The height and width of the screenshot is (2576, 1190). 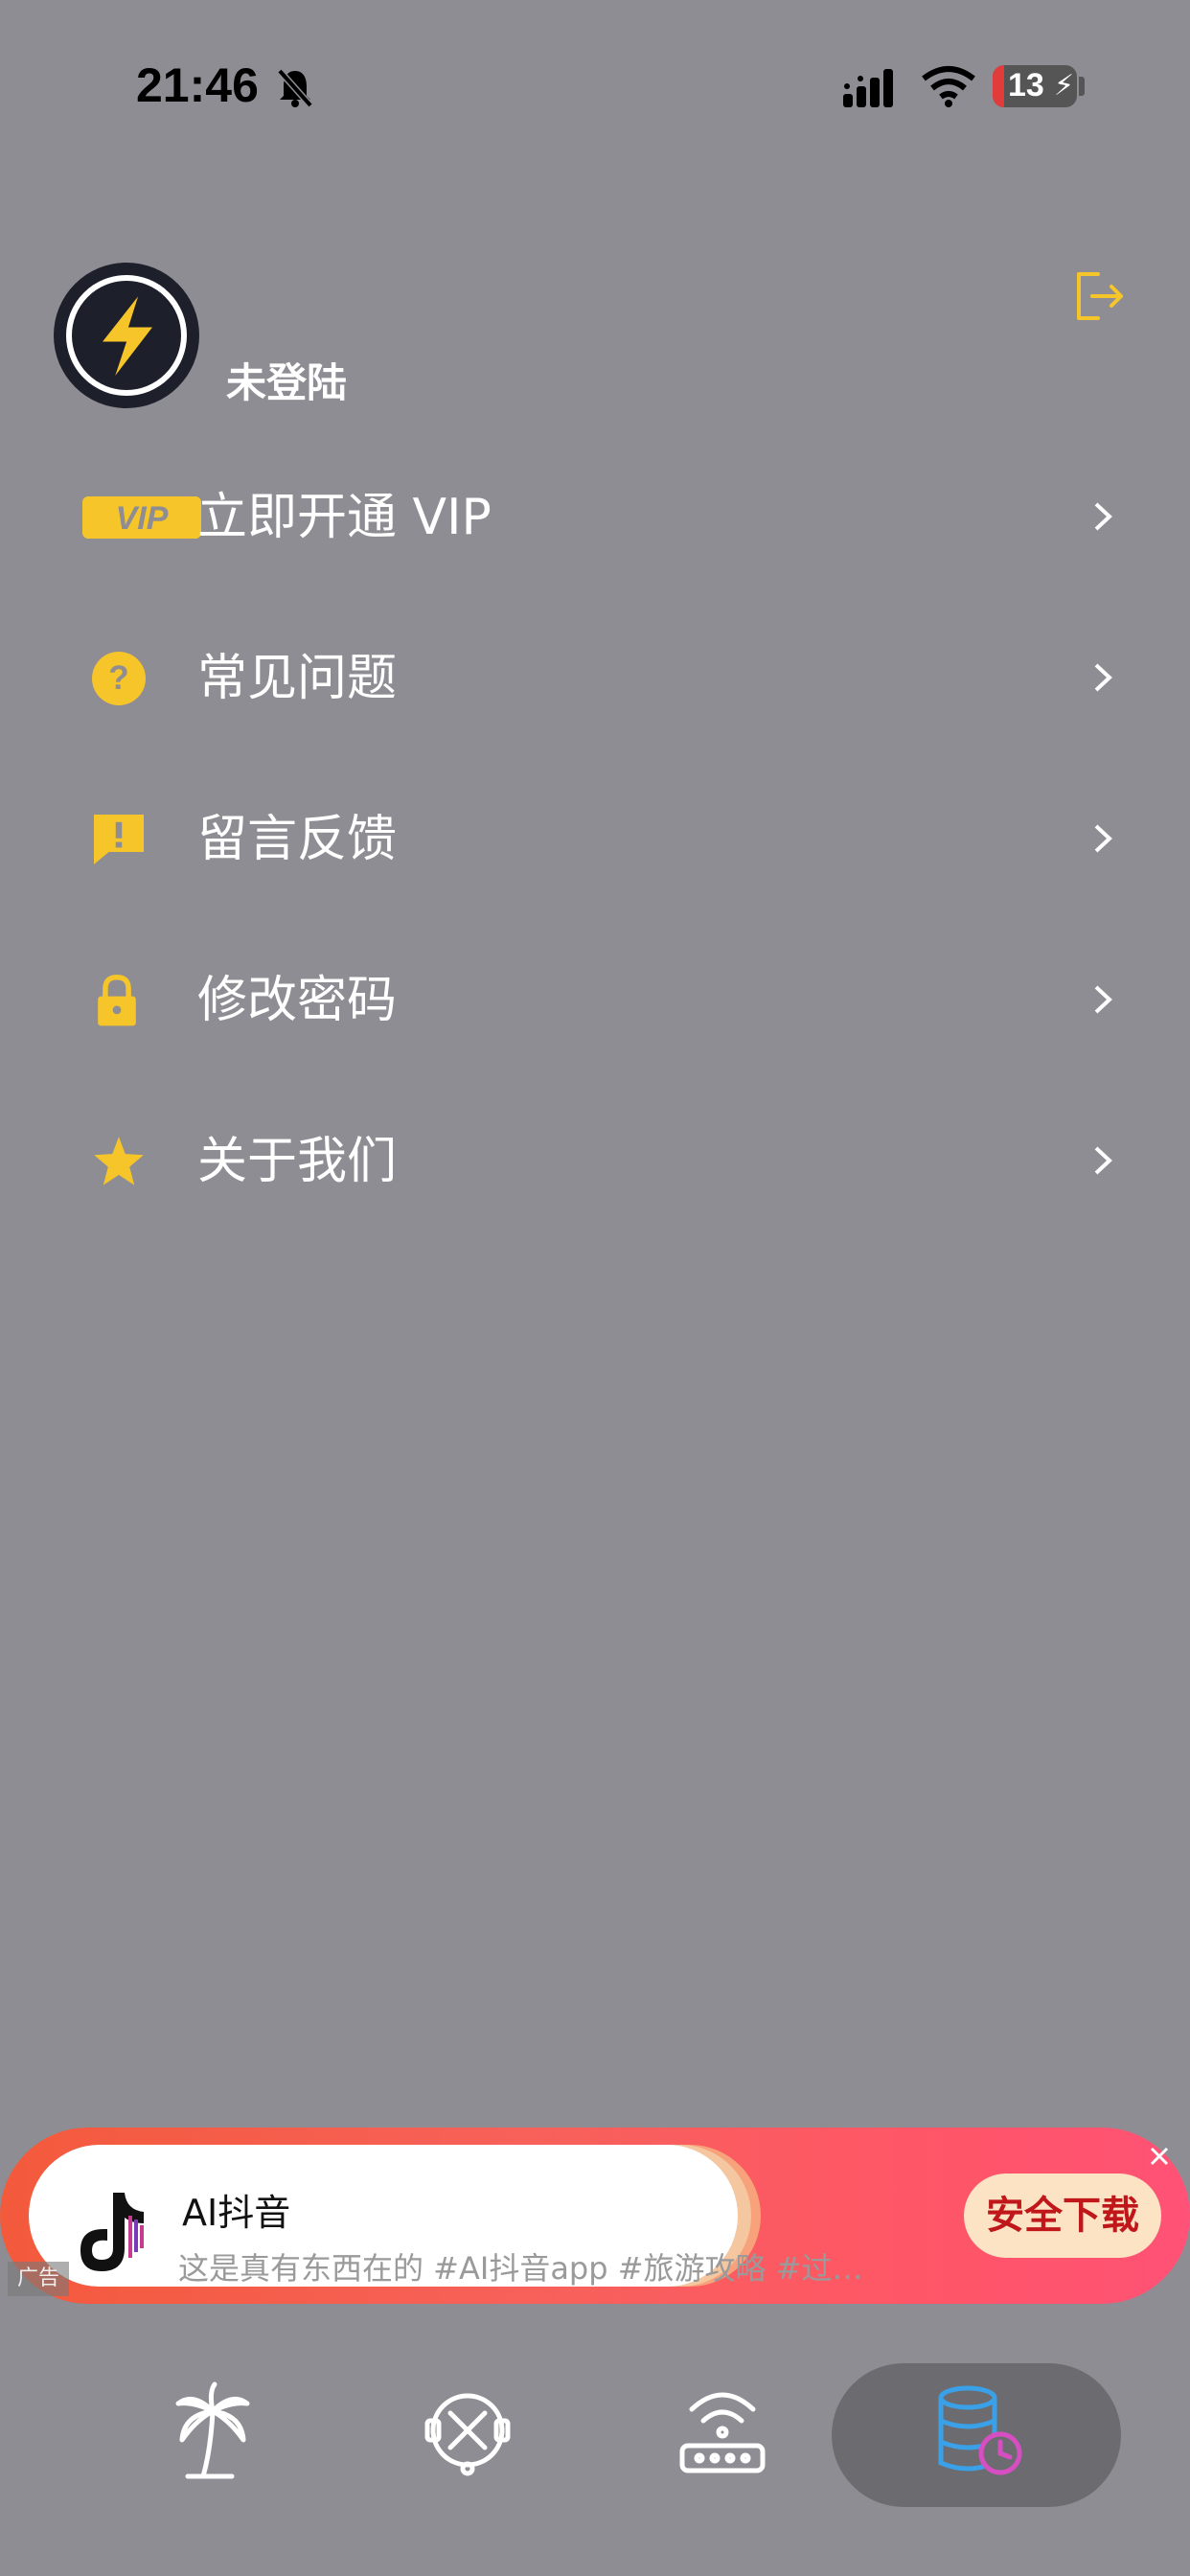 I want to click on close-icon, so click(x=1160, y=2156).